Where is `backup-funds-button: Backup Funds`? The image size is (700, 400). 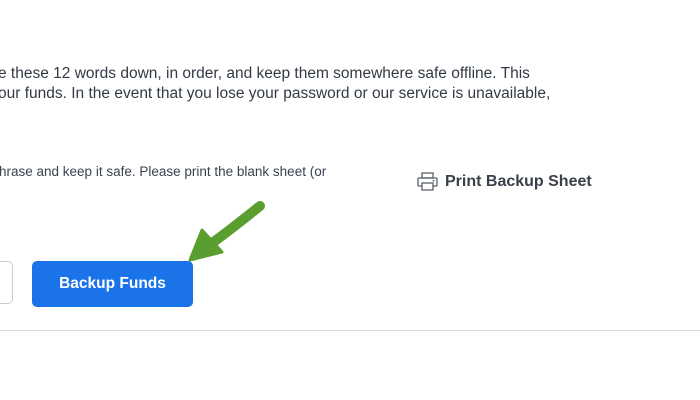
backup-funds-button: Backup Funds is located at coordinates (112, 284).